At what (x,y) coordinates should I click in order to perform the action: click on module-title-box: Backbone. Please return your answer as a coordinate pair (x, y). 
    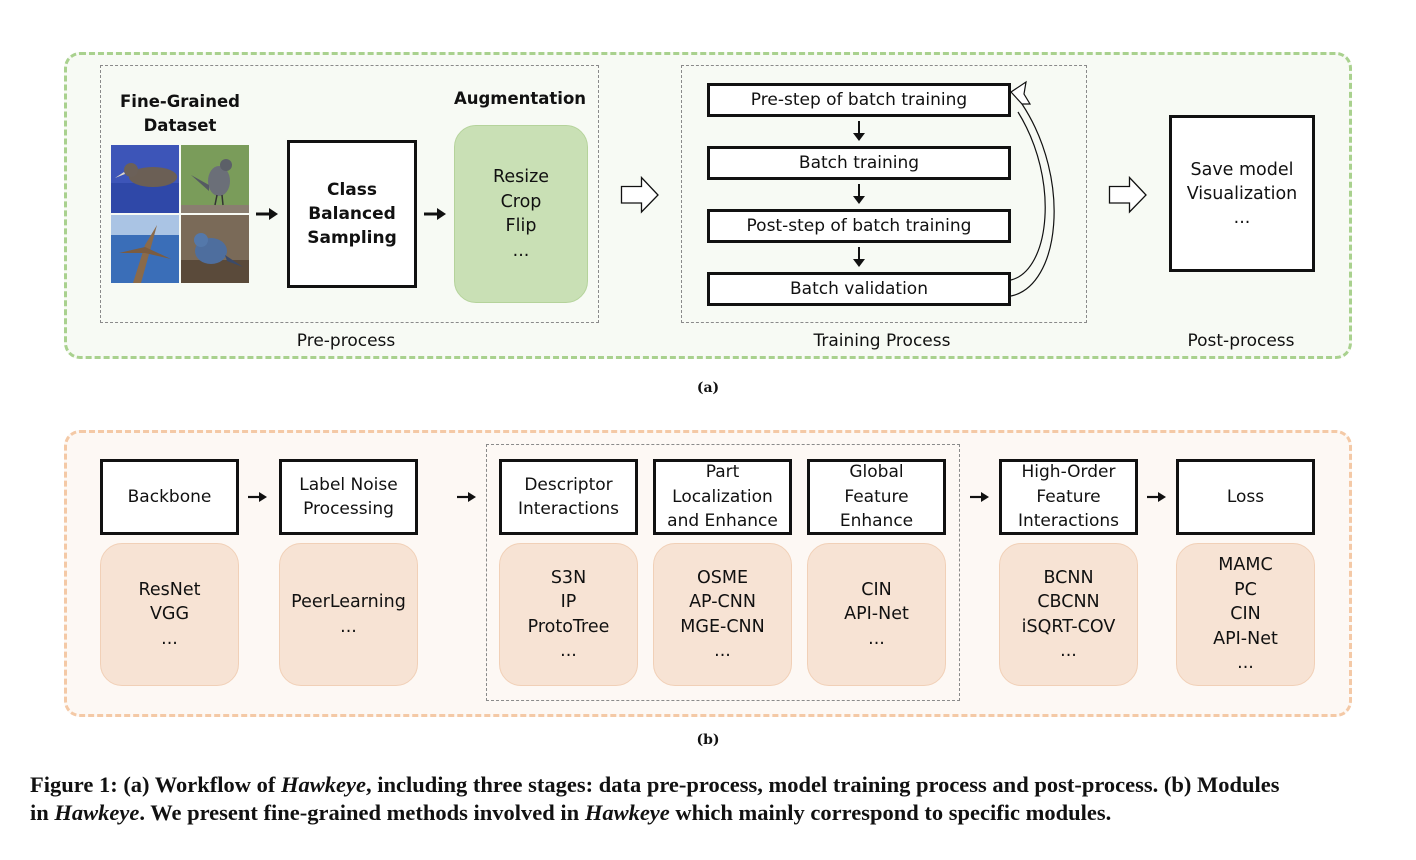
    Looking at the image, I should click on (169, 497).